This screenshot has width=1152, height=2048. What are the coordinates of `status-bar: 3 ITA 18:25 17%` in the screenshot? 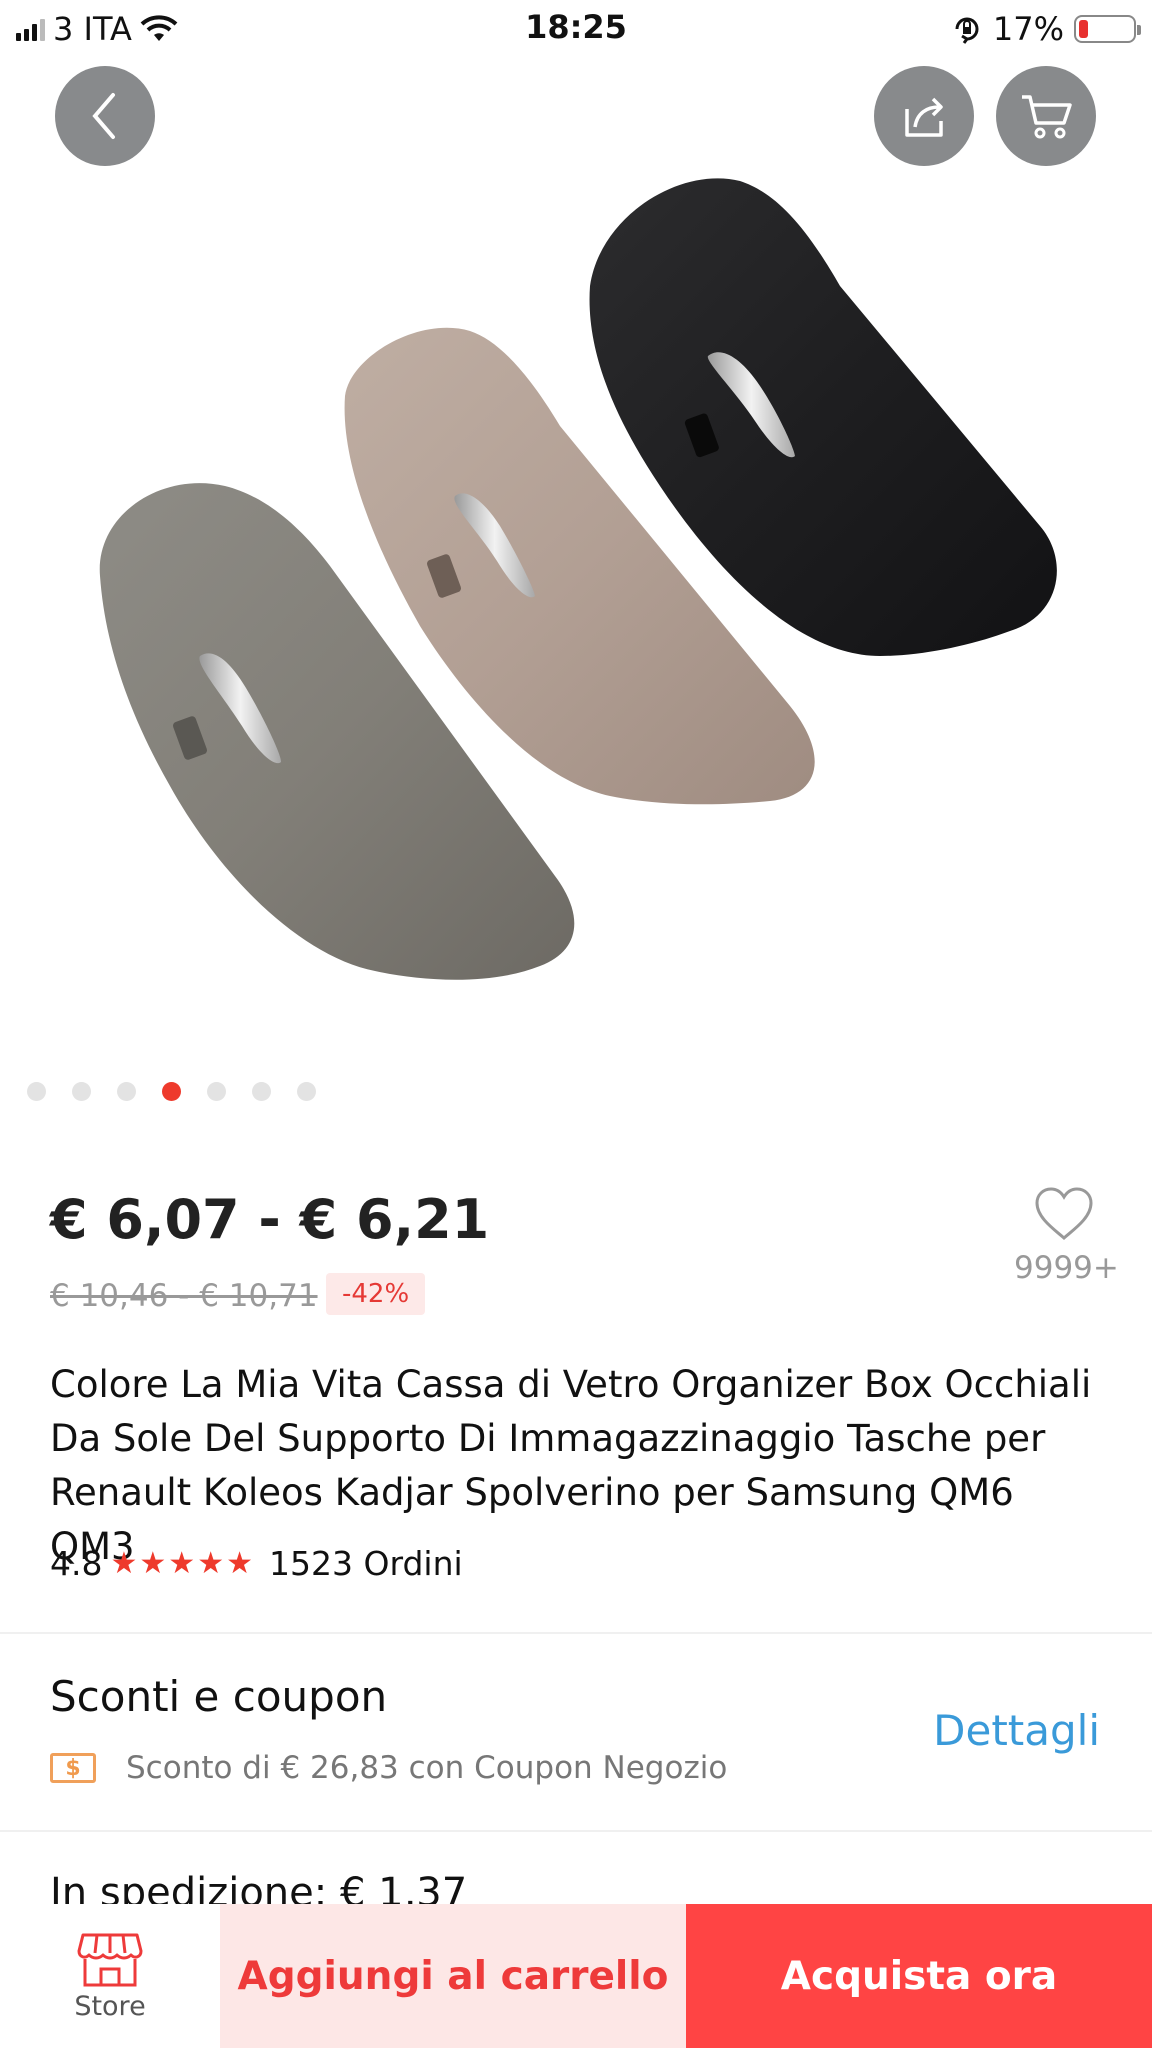 It's located at (576, 28).